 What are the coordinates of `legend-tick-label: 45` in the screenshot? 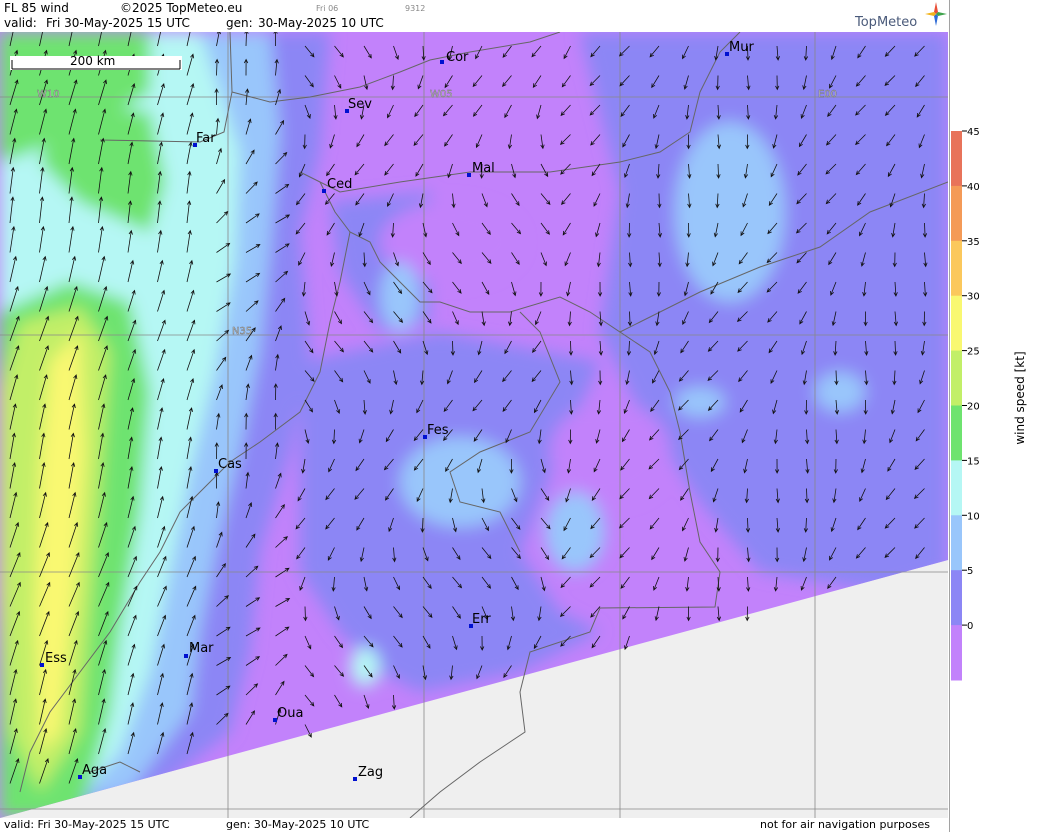 It's located at (973, 132).